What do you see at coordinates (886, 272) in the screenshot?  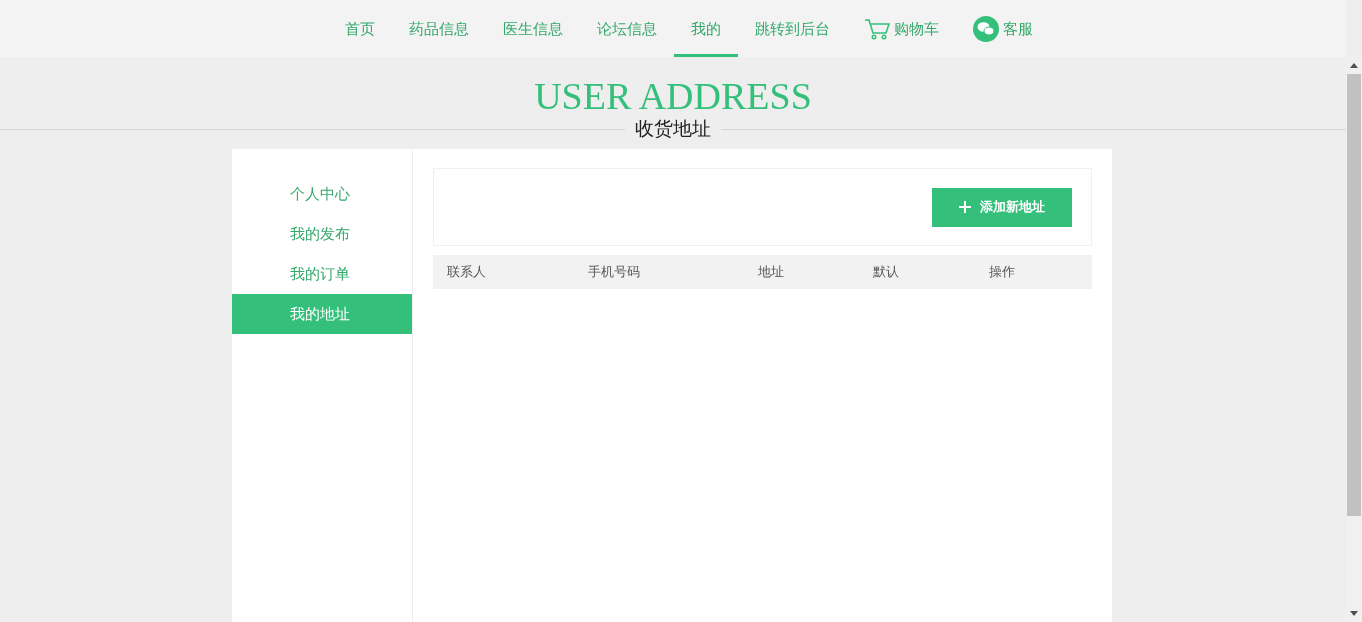 I see `column-header: 默认` at bounding box center [886, 272].